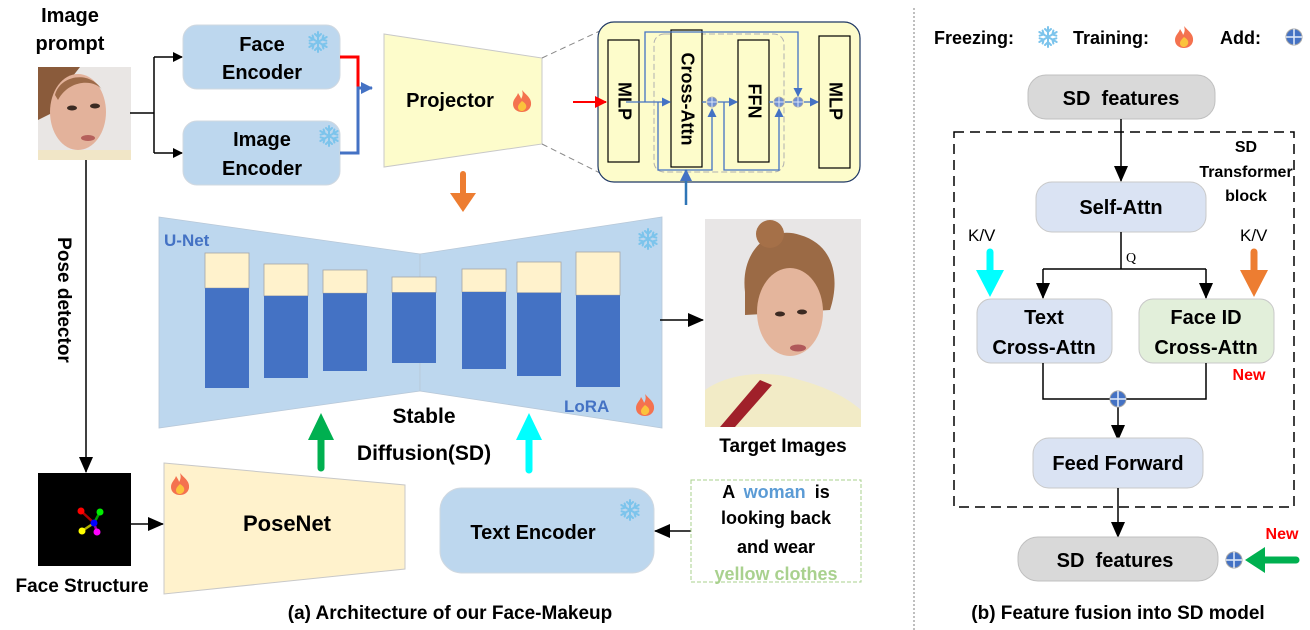  I want to click on text-encoder-label: Text Encoder, so click(532, 533).